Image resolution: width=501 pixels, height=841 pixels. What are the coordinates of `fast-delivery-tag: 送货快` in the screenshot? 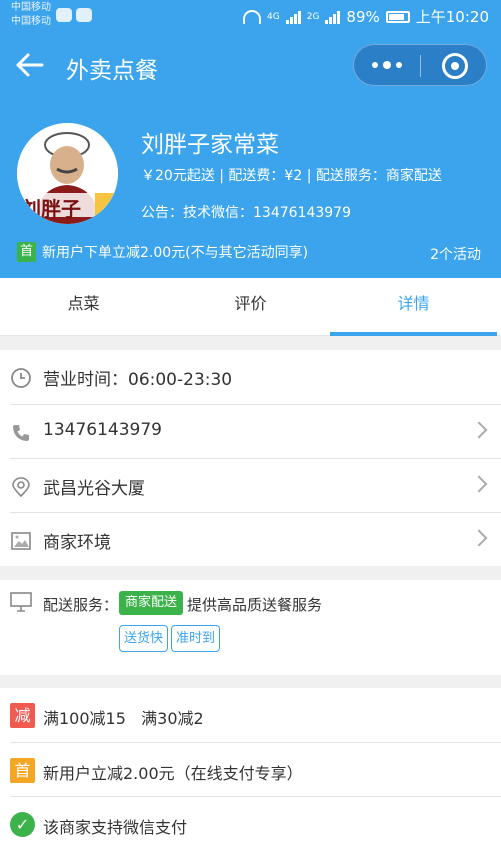 It's located at (144, 638).